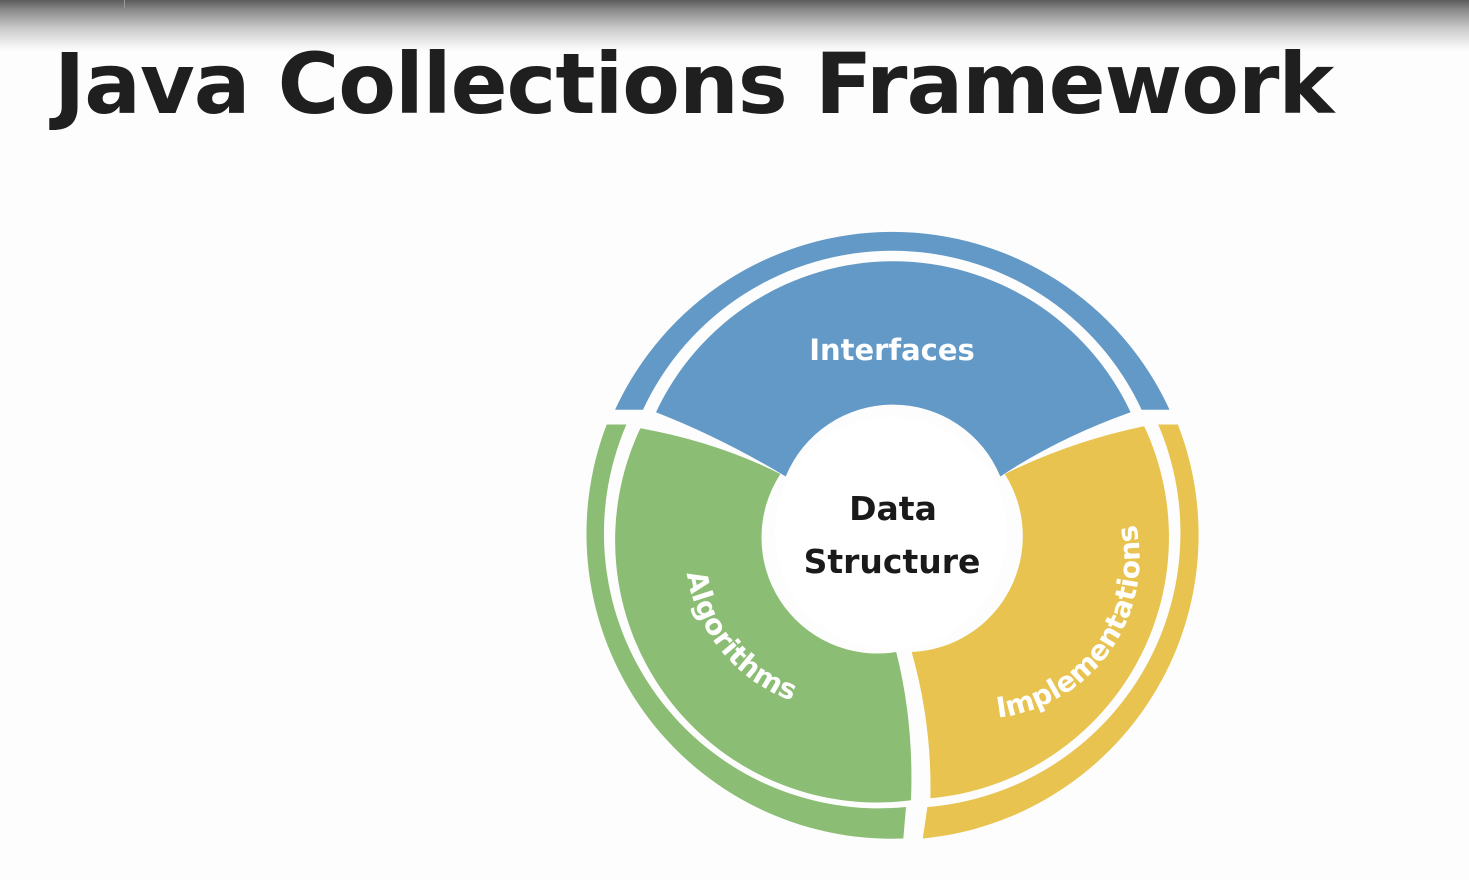 This screenshot has height=880, width=1469. I want to click on data-structure-hub, so click(891, 533).